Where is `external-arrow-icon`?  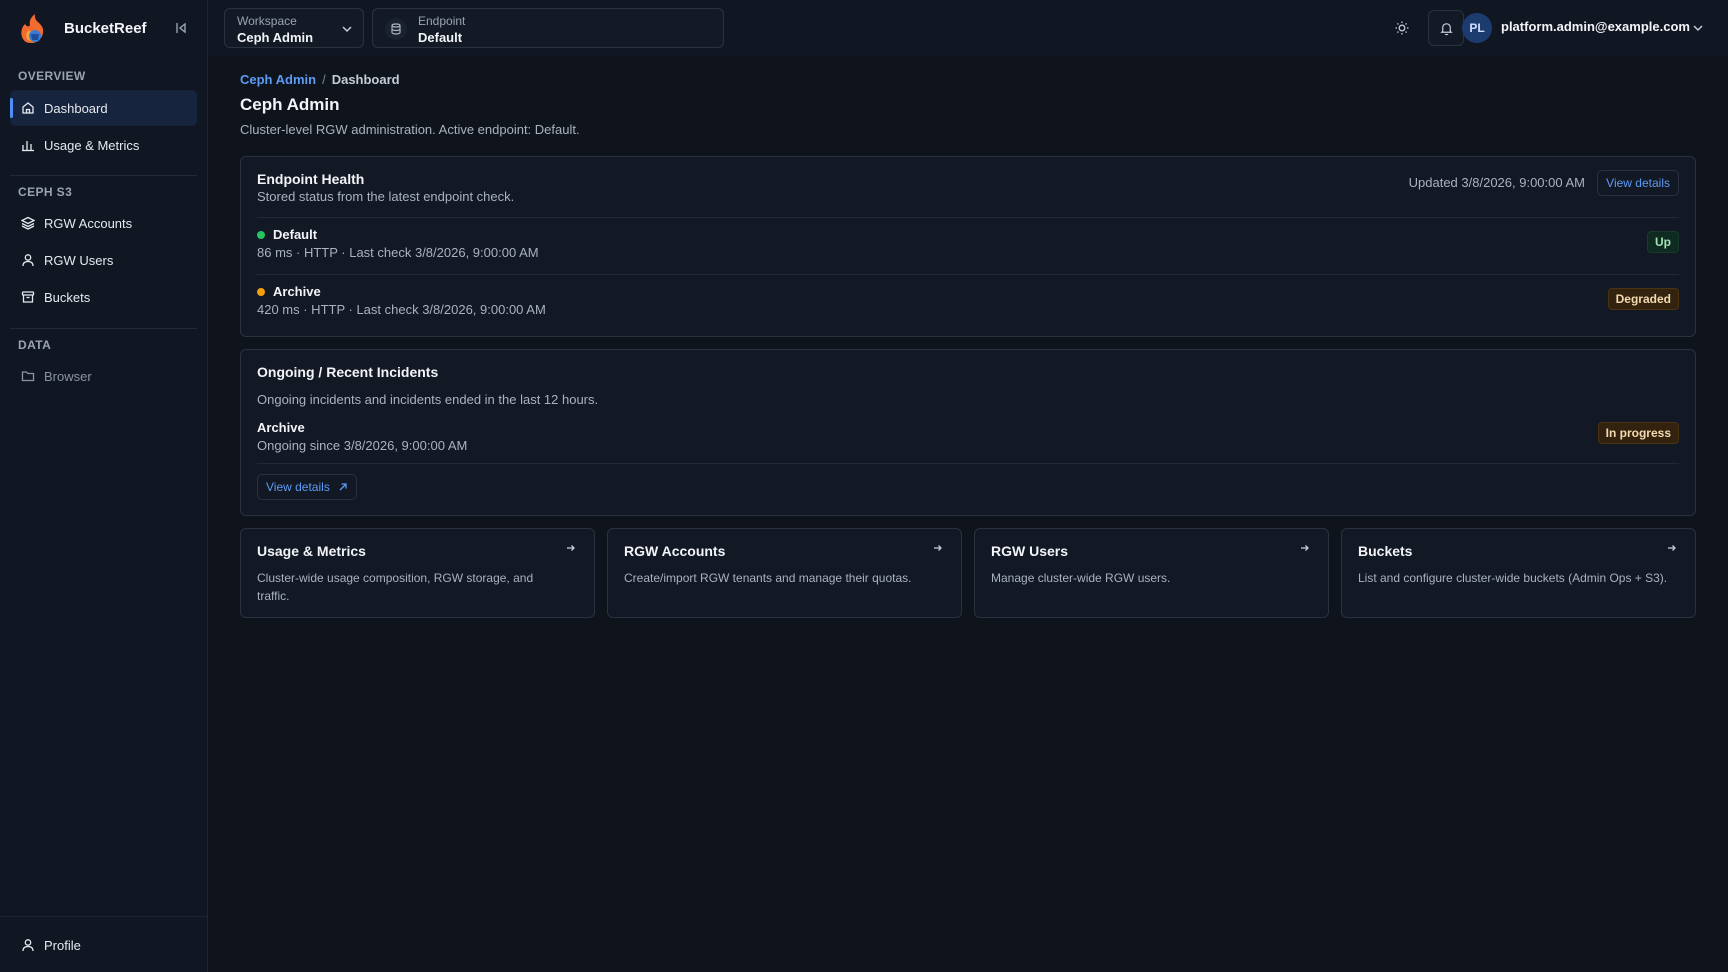
external-arrow-icon is located at coordinates (343, 487).